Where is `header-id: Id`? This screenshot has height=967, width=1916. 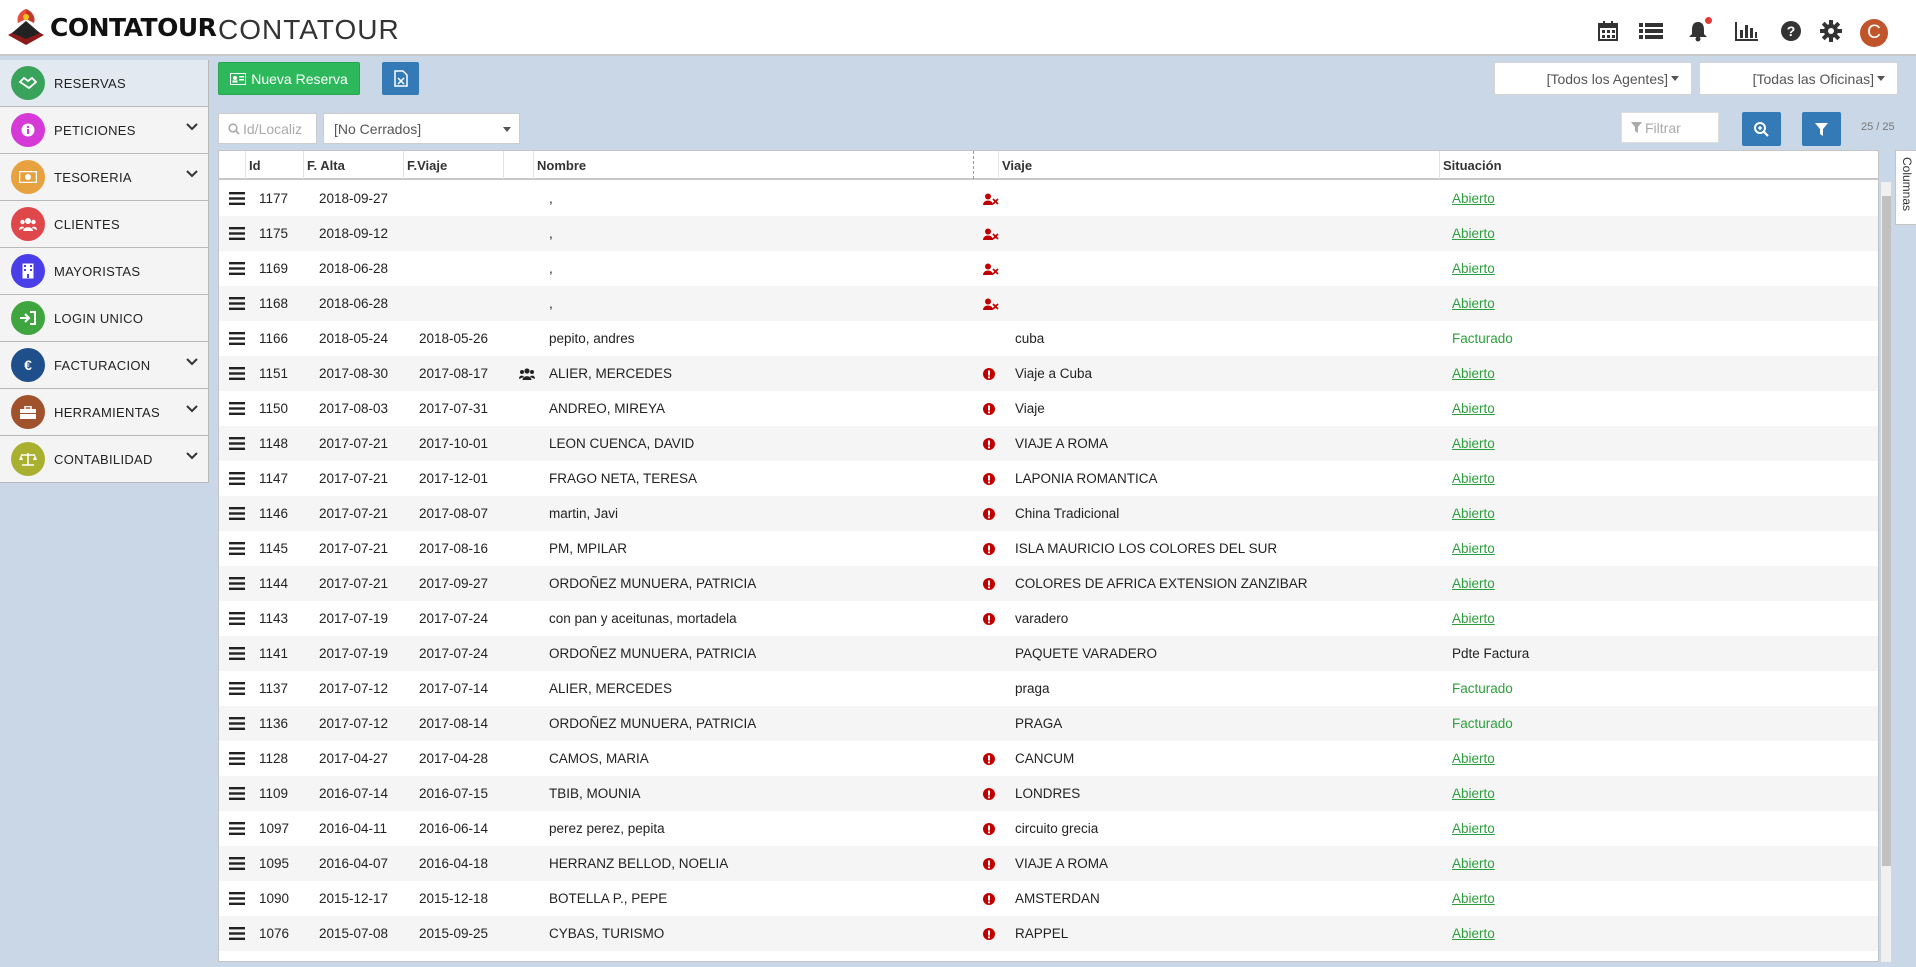 header-id: Id is located at coordinates (275, 165).